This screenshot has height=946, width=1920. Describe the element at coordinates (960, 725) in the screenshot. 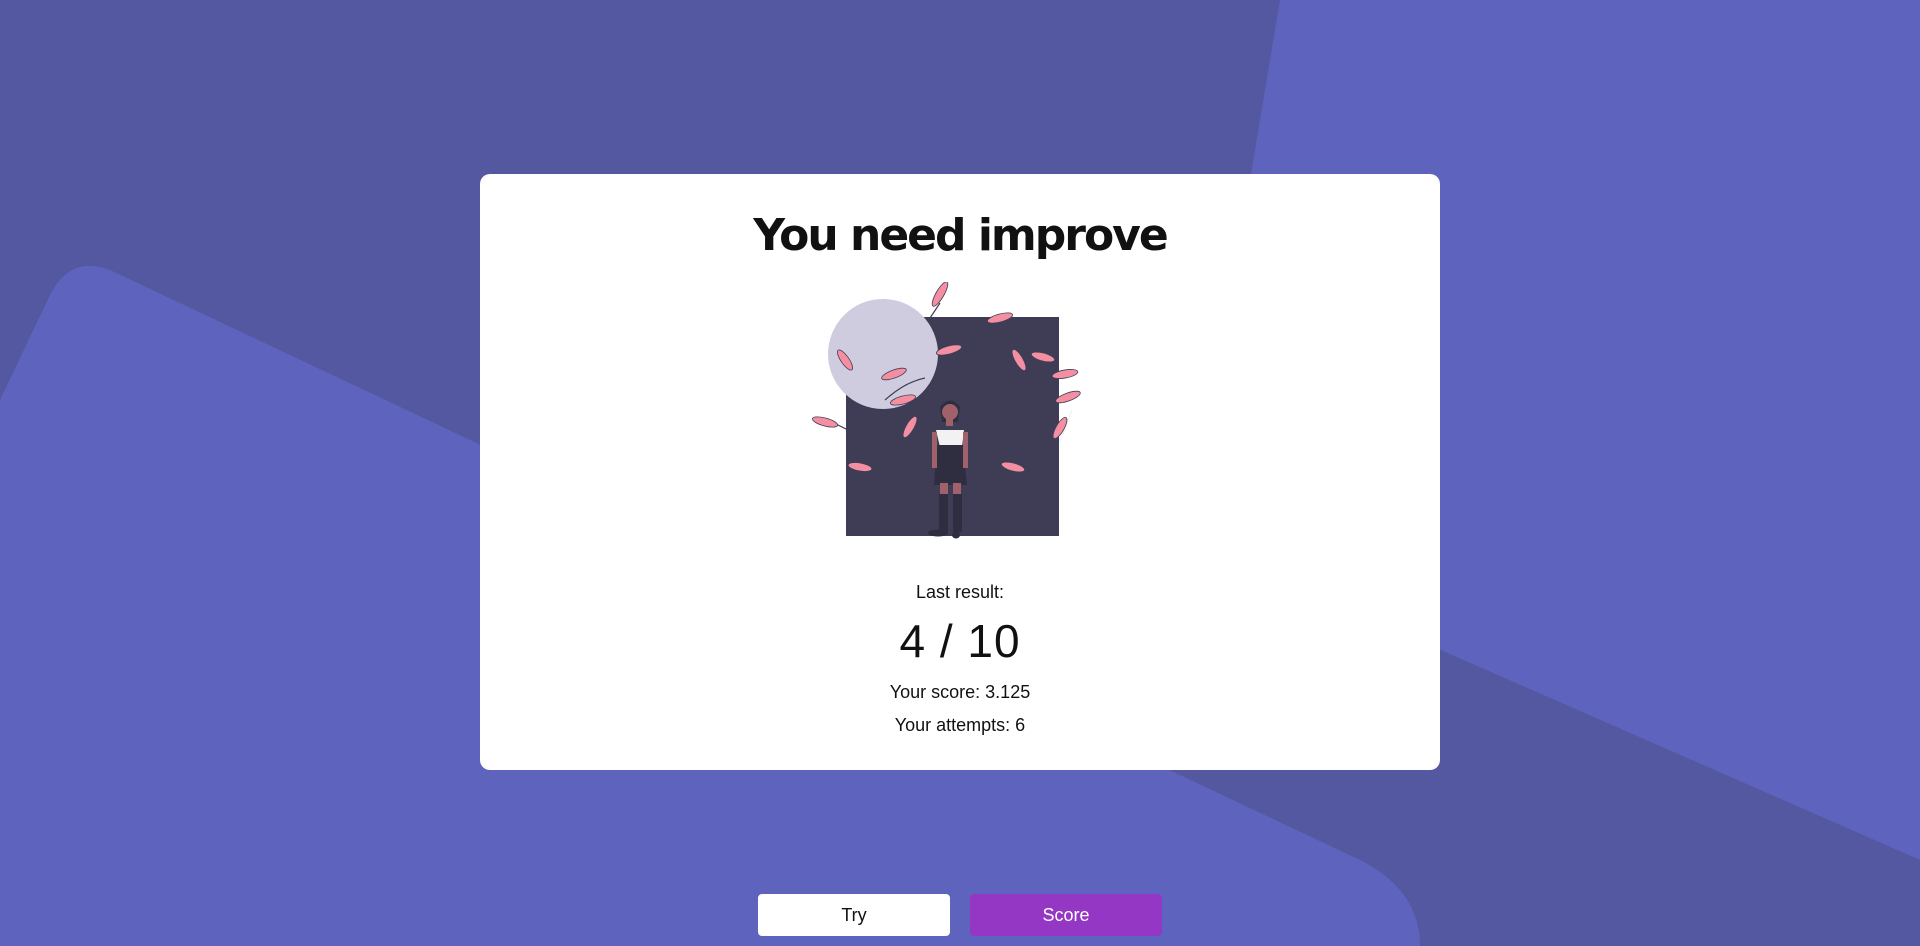

I see `attempts-text: Your attempts: 6` at that location.